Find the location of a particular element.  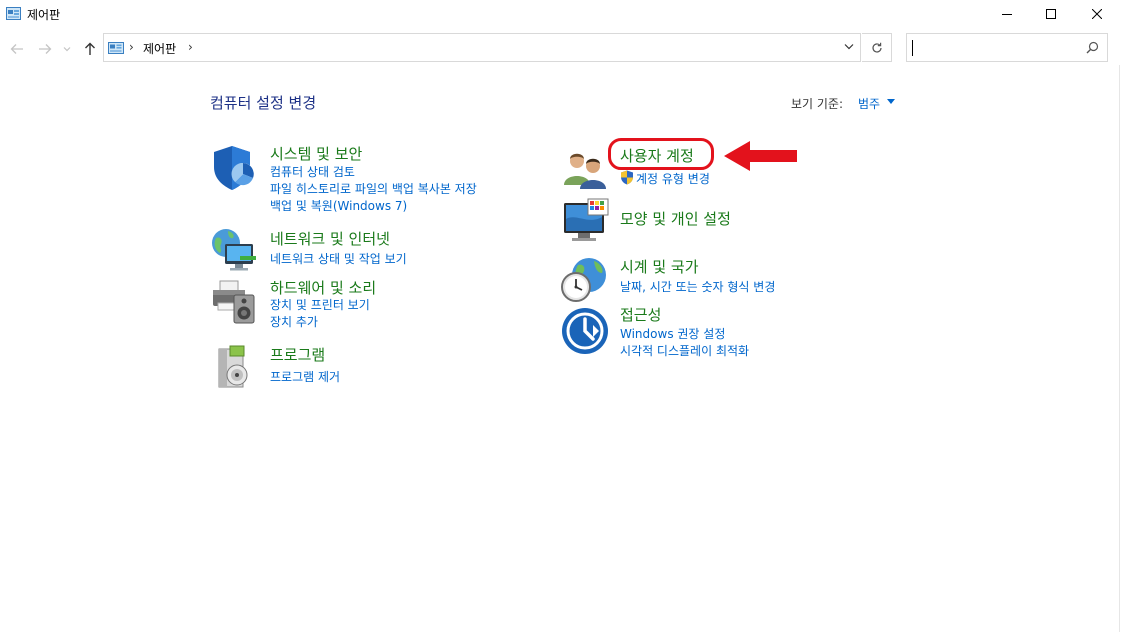

arrow-left-icon is located at coordinates (16, 49).